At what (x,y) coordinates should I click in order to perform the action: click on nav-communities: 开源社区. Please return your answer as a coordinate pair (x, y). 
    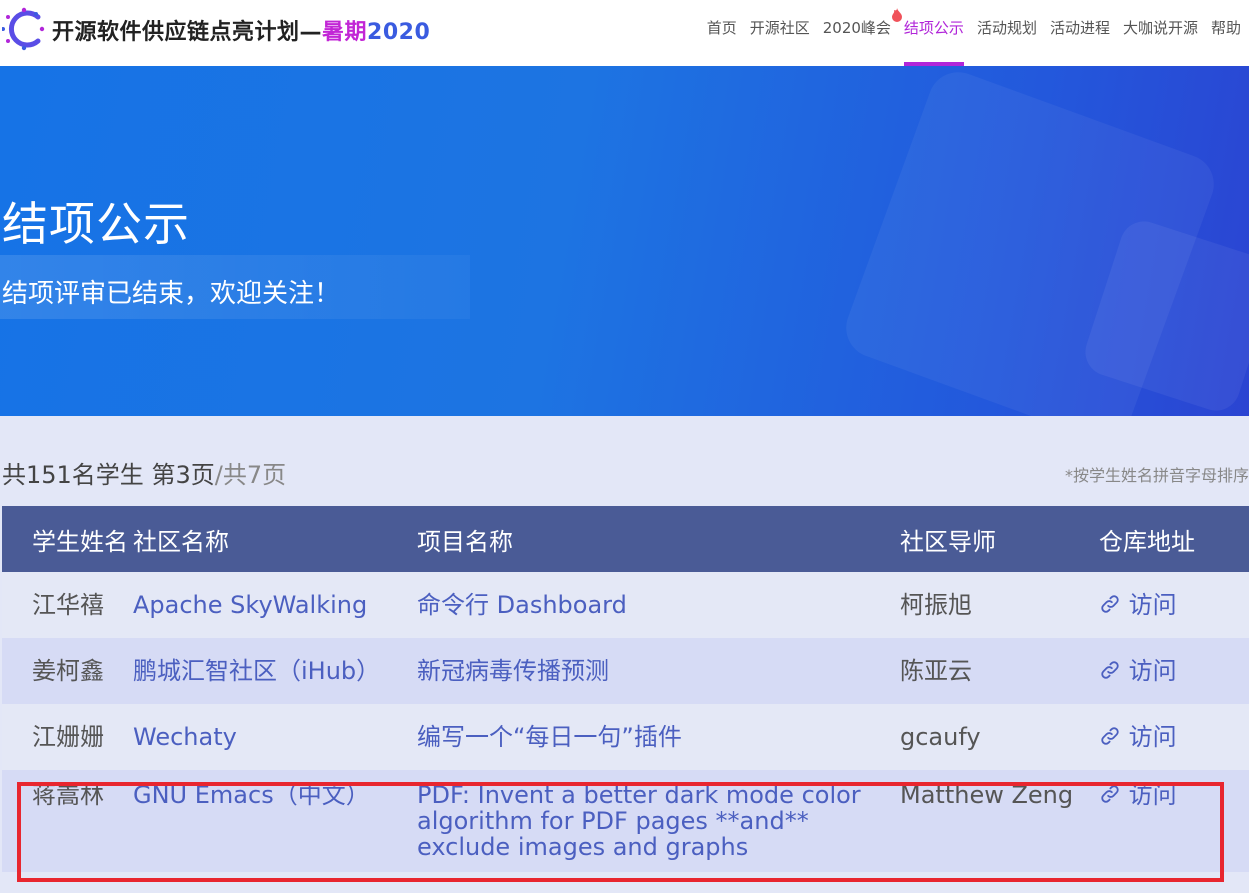
    Looking at the image, I should click on (780, 33).